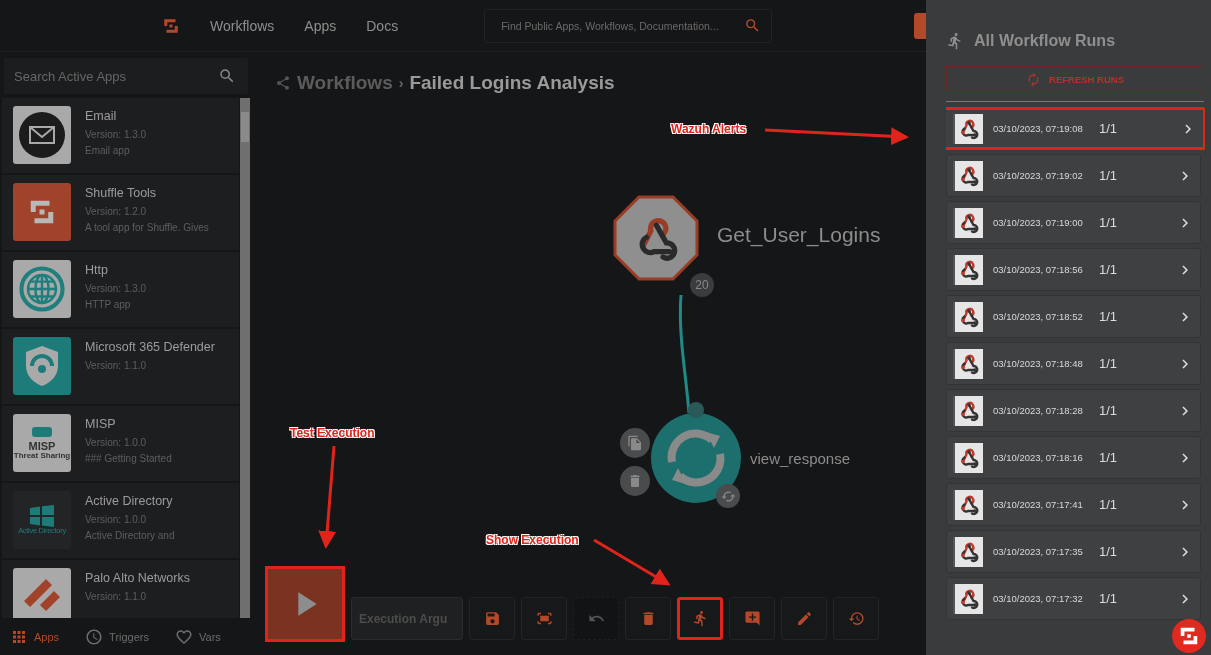  I want to click on app-name: Palo Alto Networks, so click(138, 578).